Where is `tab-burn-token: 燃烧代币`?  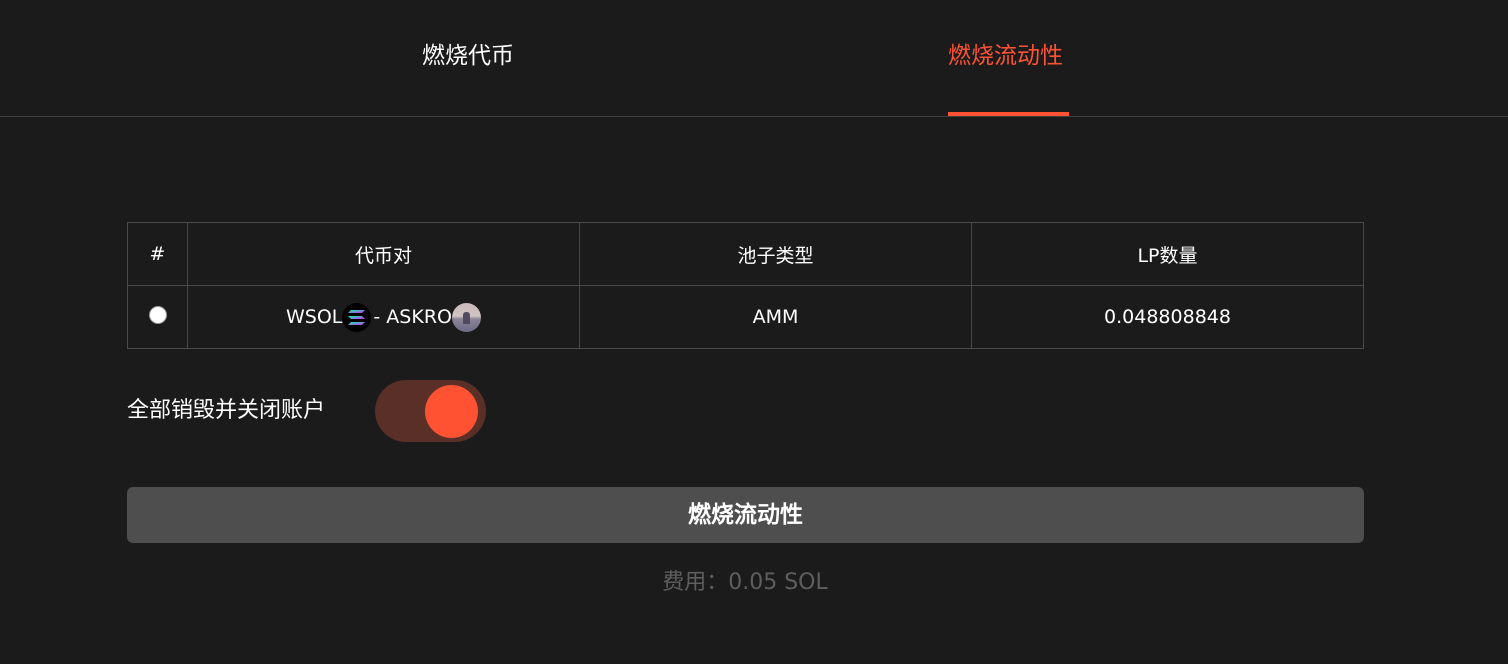 tab-burn-token: 燃烧代币 is located at coordinates (468, 56).